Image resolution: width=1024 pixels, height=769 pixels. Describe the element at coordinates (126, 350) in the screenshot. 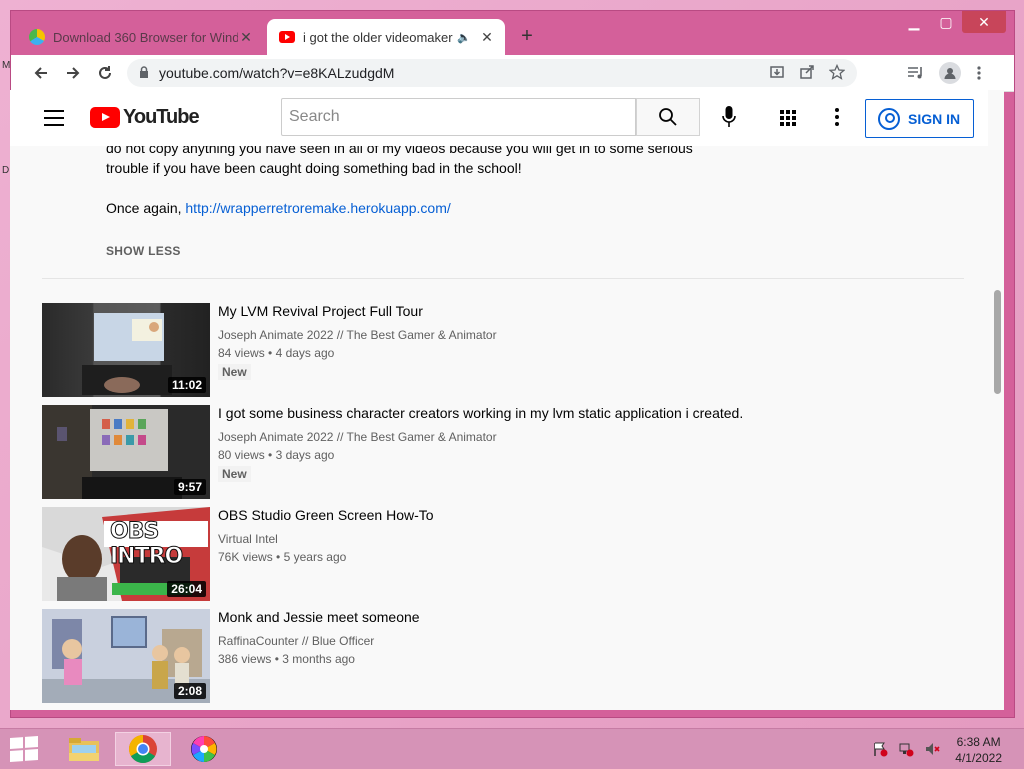

I see `video-thumbnail: 11:02` at that location.